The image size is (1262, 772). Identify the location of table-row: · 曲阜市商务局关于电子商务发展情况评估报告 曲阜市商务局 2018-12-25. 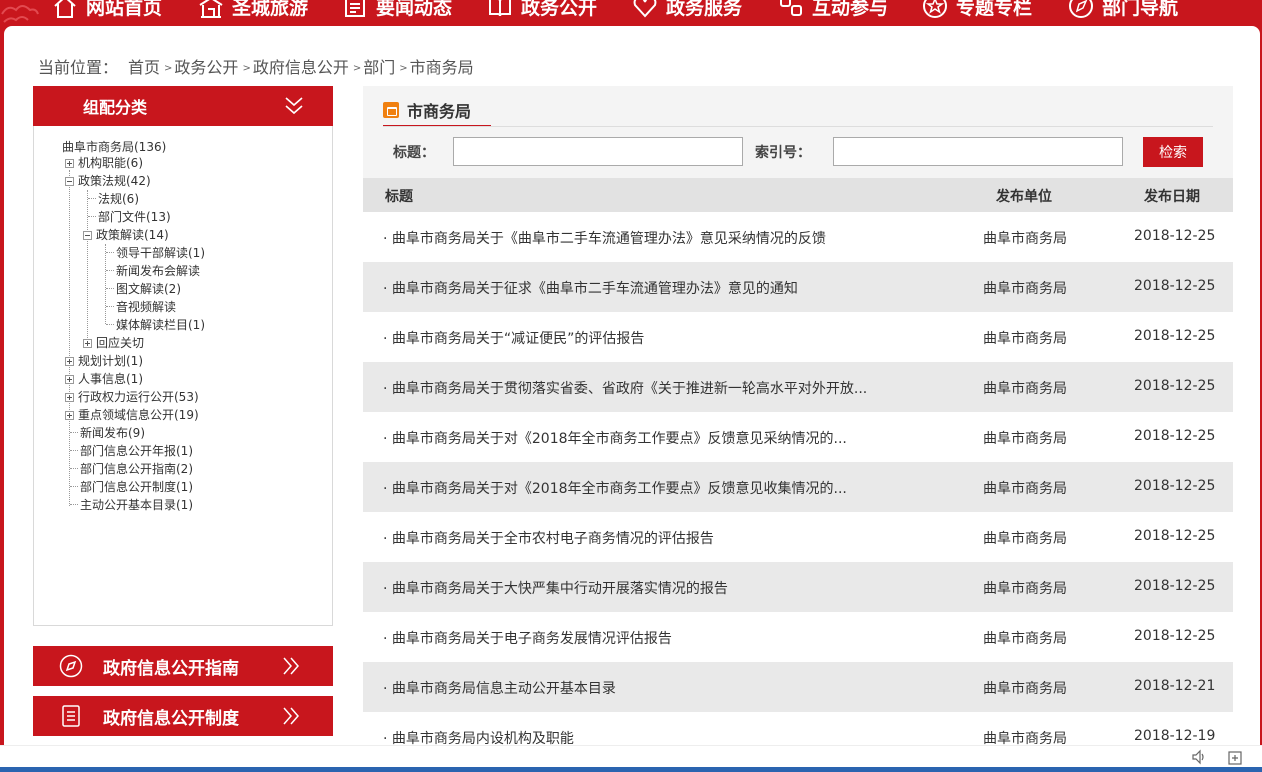
(798, 637).